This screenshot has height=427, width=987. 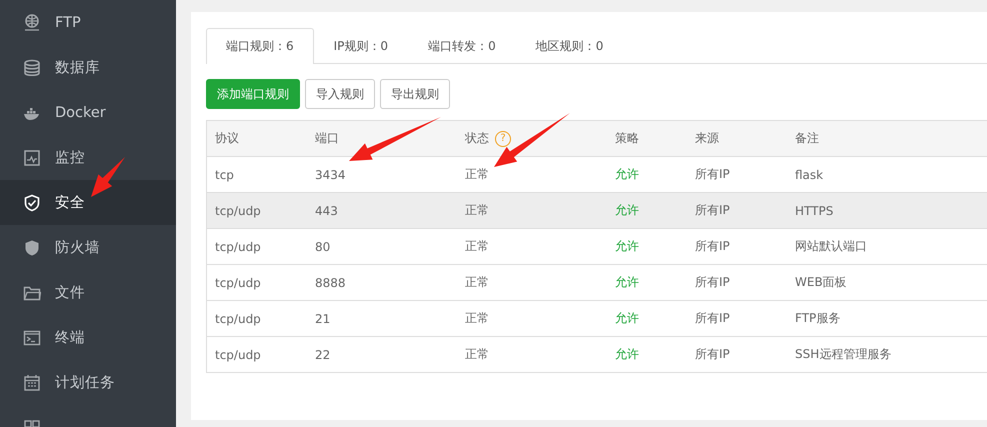 What do you see at coordinates (817, 318) in the screenshot?
I see `table-cell: FTP服务` at bounding box center [817, 318].